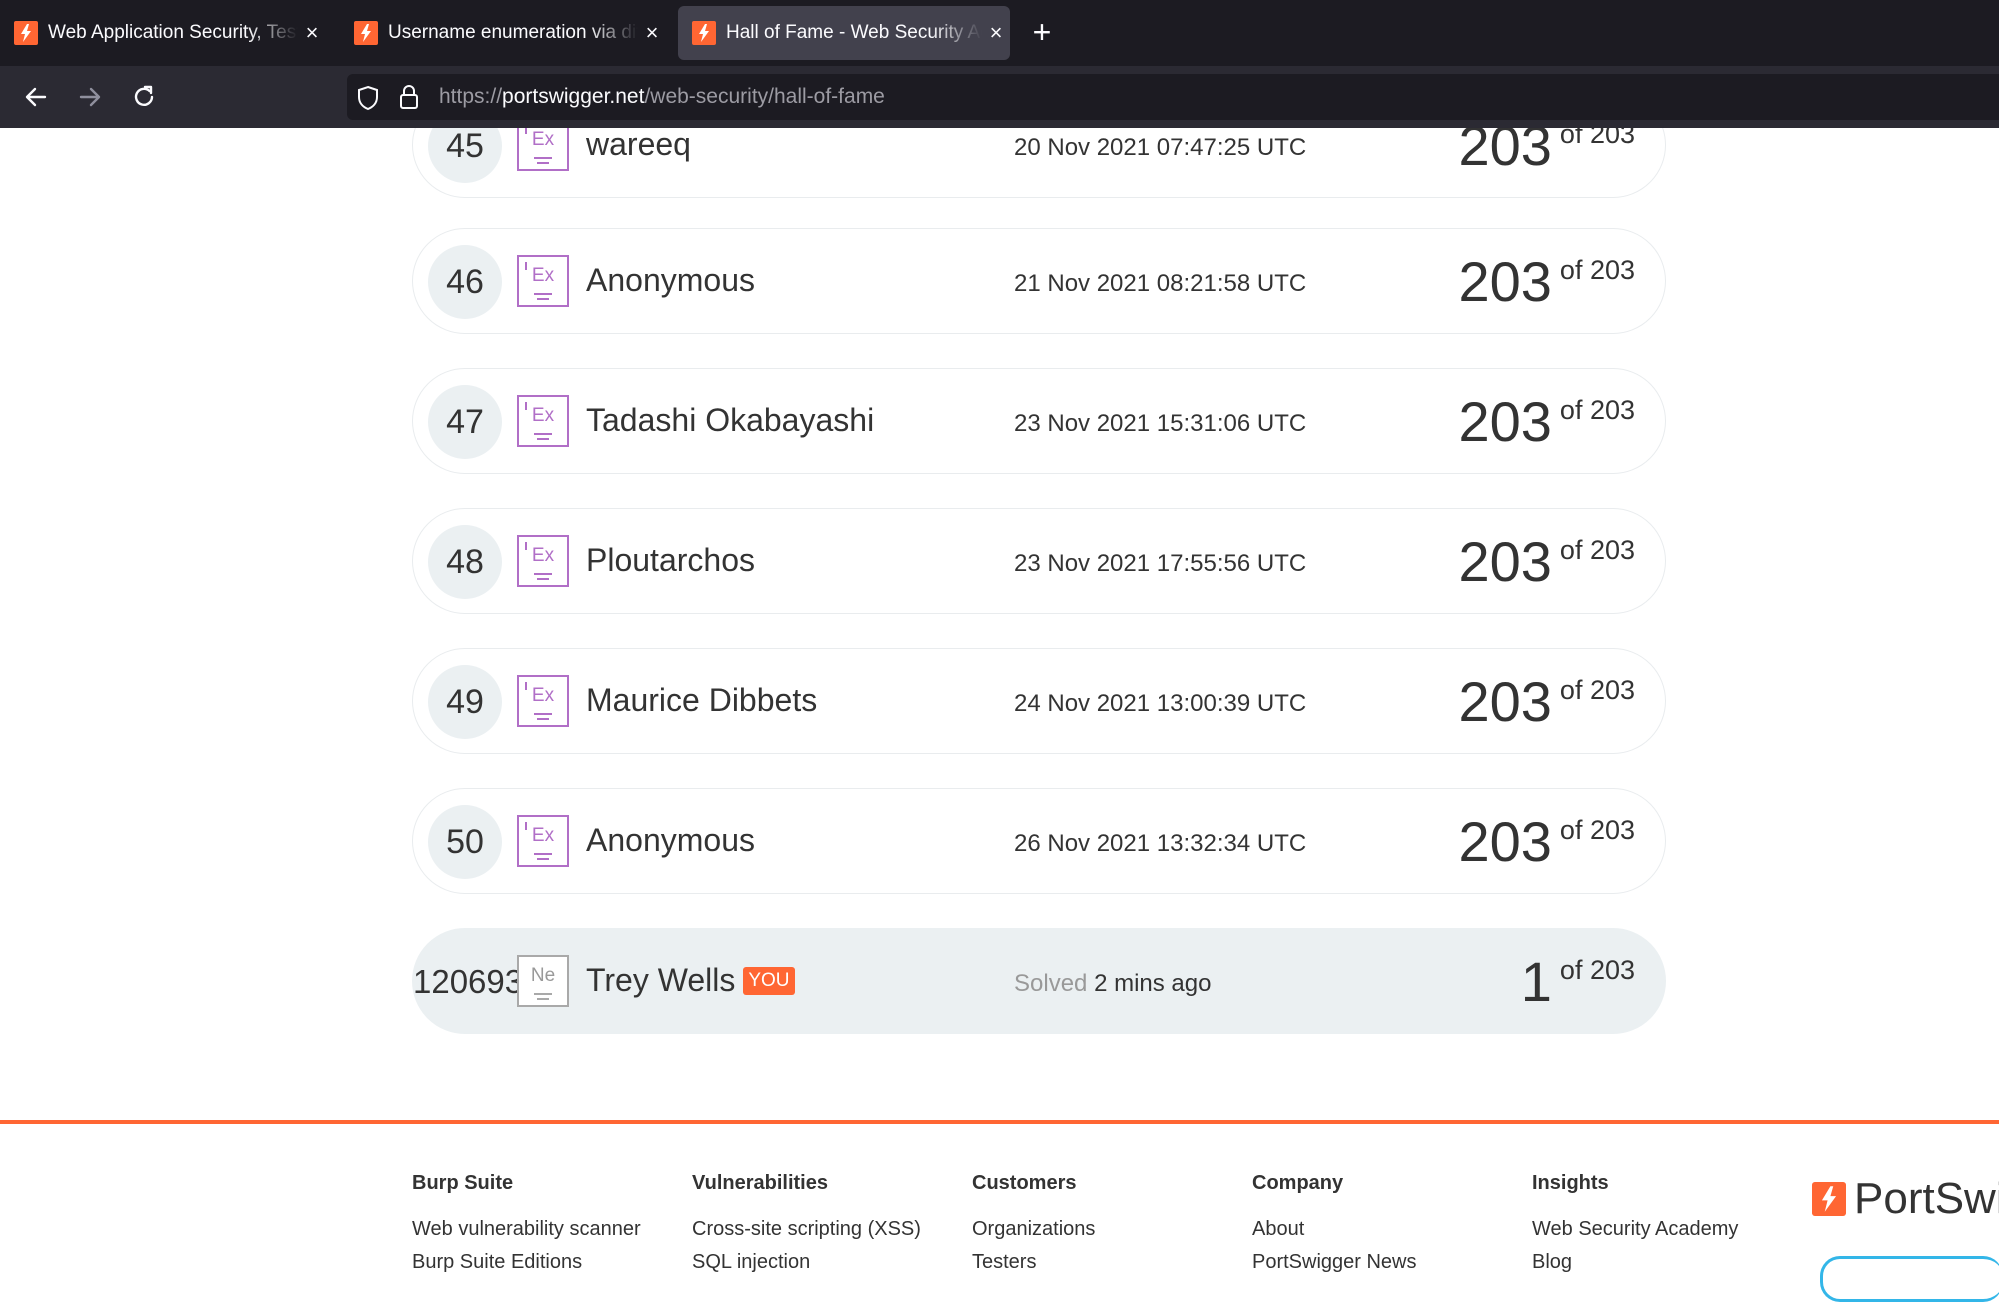 This screenshot has height=1302, width=1999. Describe the element at coordinates (760, 1183) in the screenshot. I see `footer-heading: Vulnerabilities` at that location.